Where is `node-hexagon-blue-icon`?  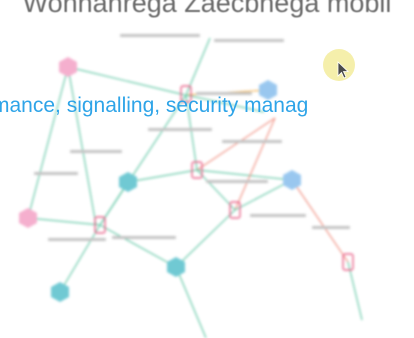 node-hexagon-blue-icon is located at coordinates (292, 180).